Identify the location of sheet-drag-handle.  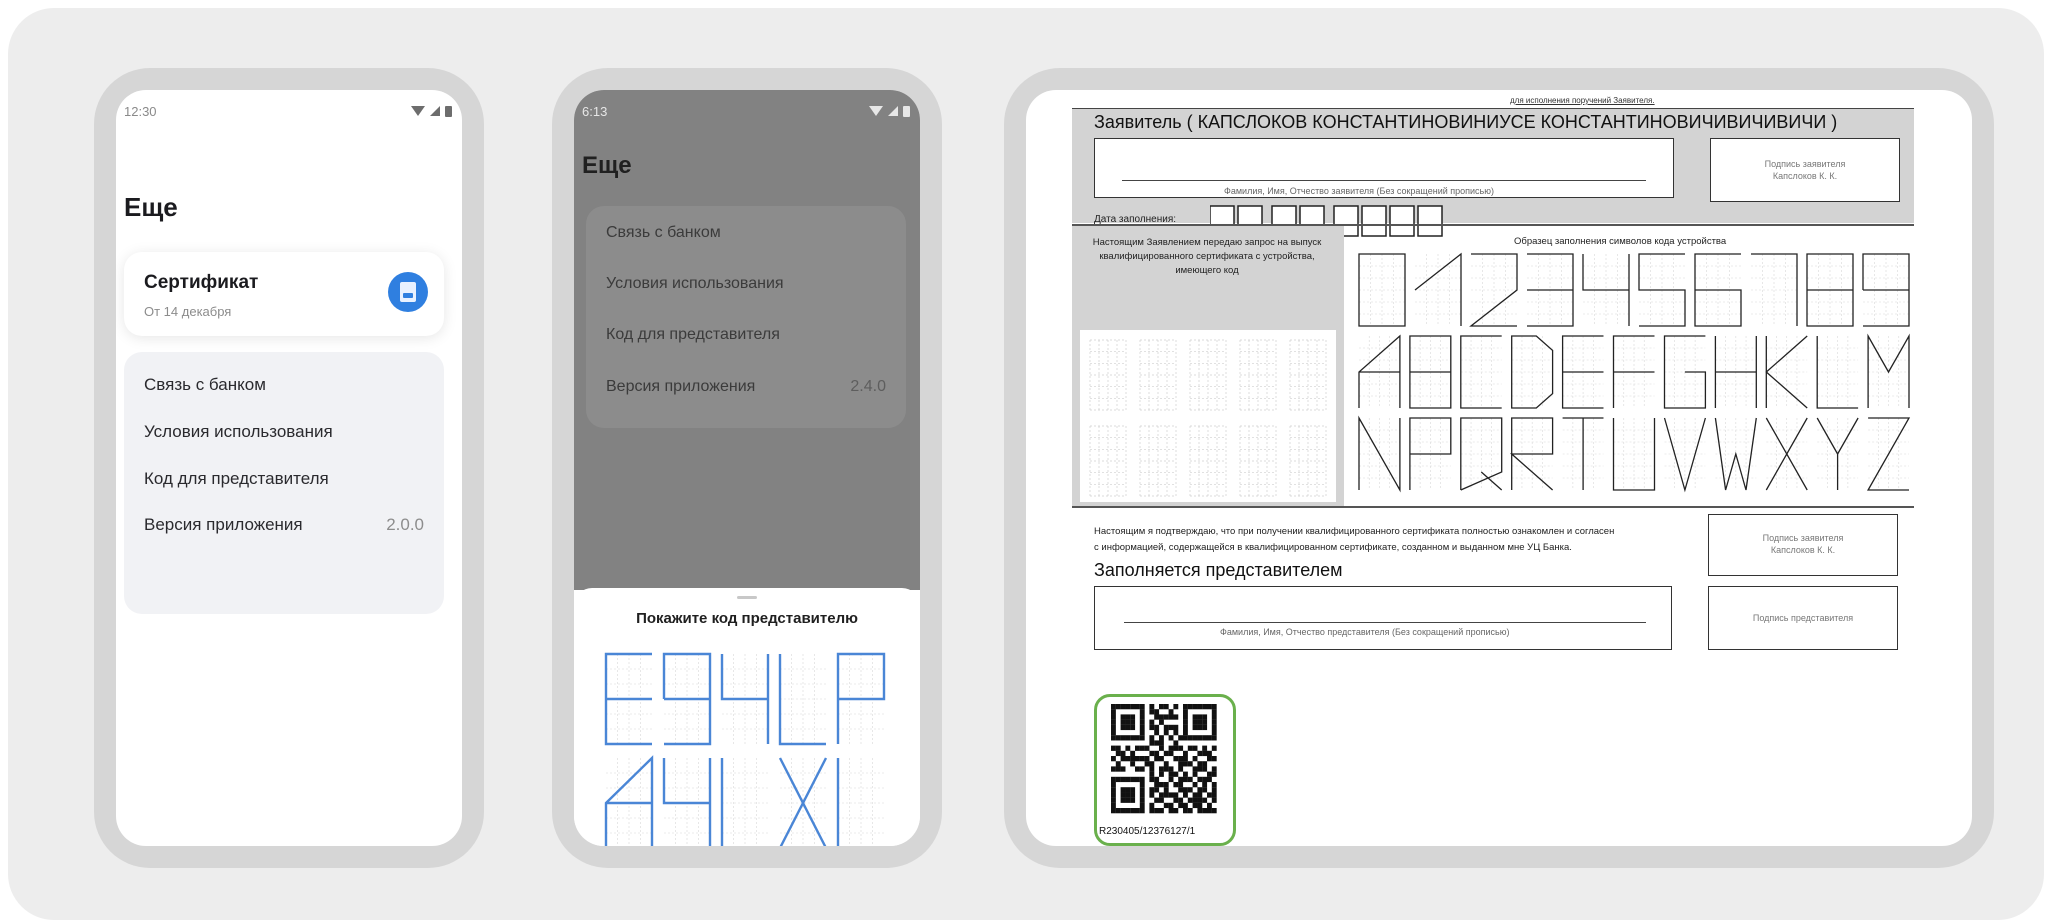
(747, 597).